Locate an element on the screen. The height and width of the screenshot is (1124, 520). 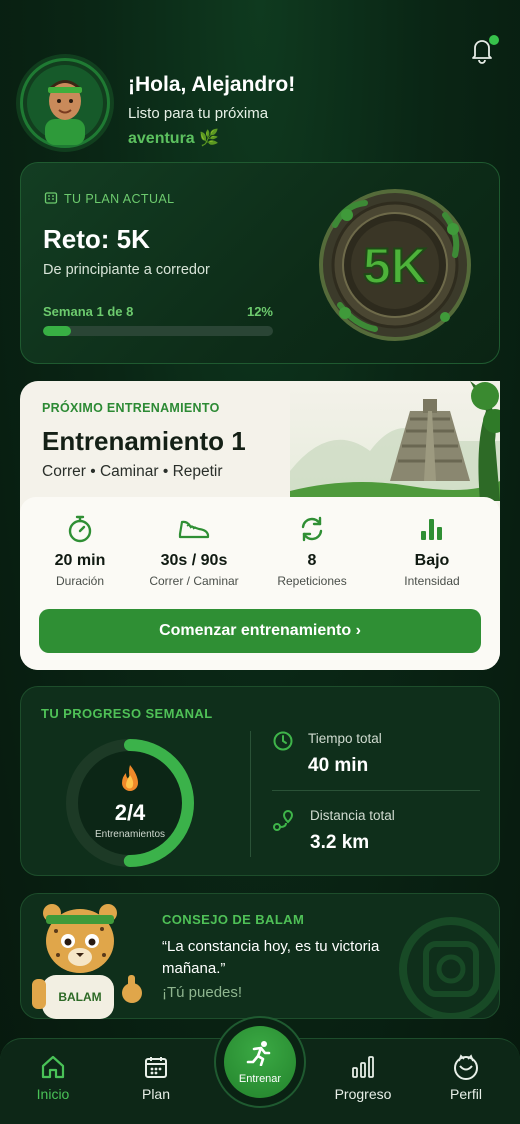
plan-icon is located at coordinates (51, 199).